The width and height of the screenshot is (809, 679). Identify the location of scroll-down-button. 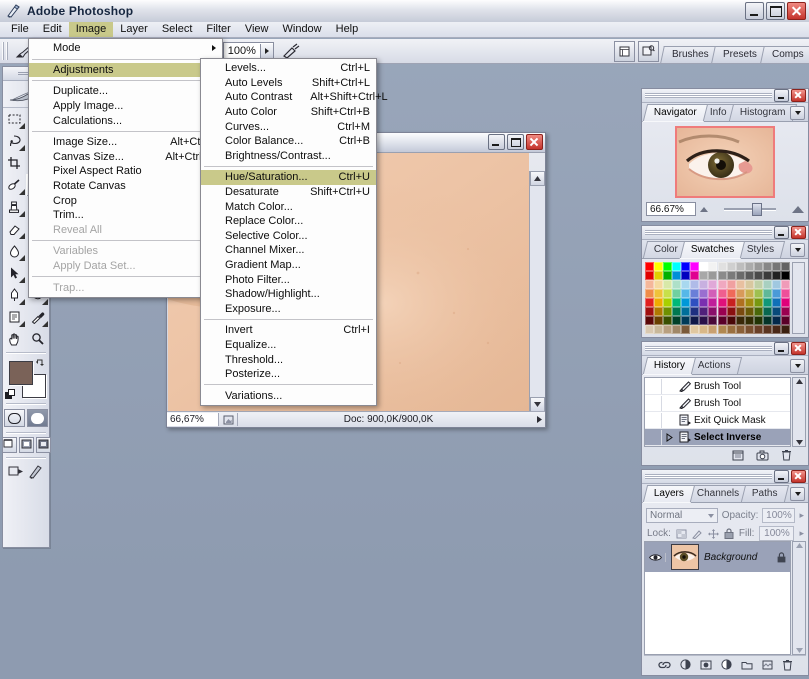
(537, 404).